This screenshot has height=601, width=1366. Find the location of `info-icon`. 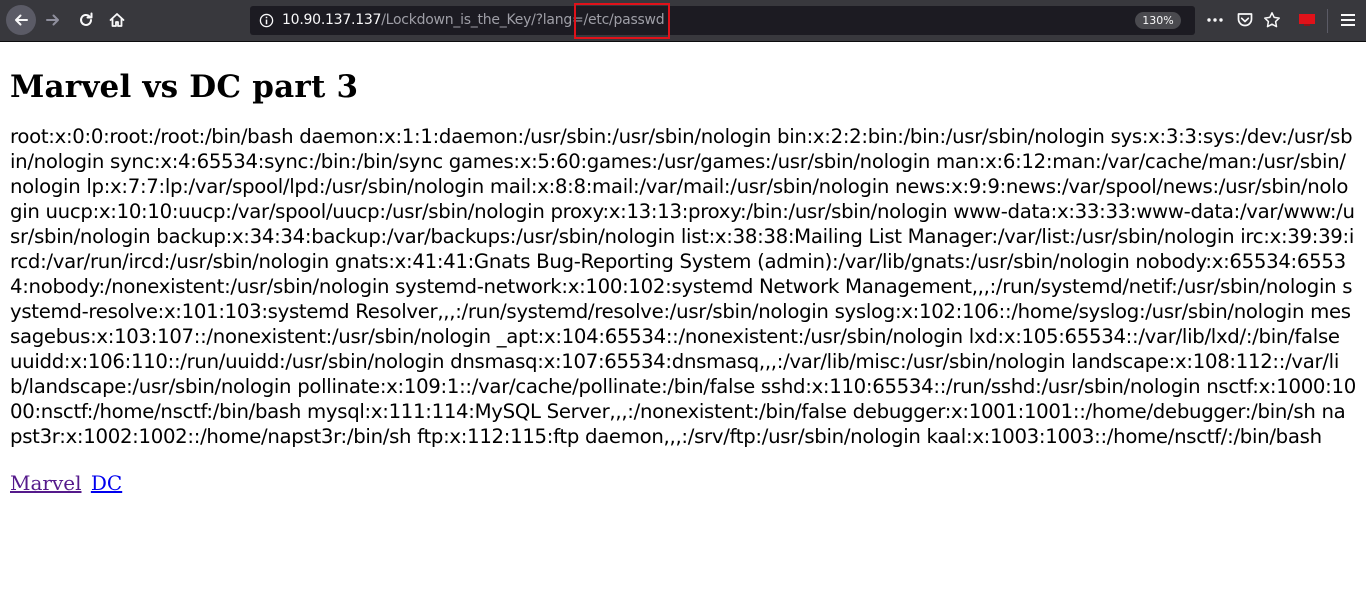

info-icon is located at coordinates (266, 22).